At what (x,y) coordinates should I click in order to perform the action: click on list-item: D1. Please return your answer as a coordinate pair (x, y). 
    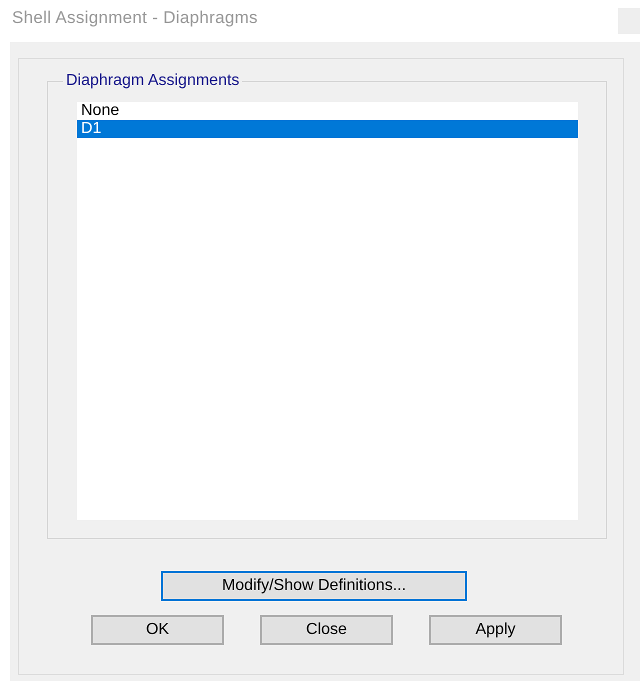
    Looking at the image, I should click on (327, 129).